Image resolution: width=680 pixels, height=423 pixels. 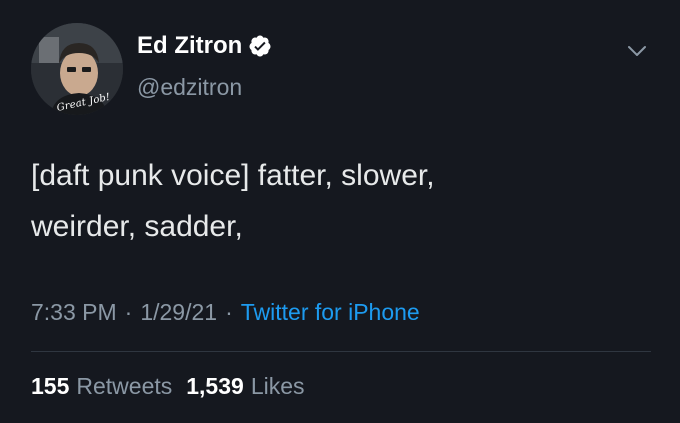 I want to click on tweet-source-link: Twitter for iPhone, so click(x=330, y=312).